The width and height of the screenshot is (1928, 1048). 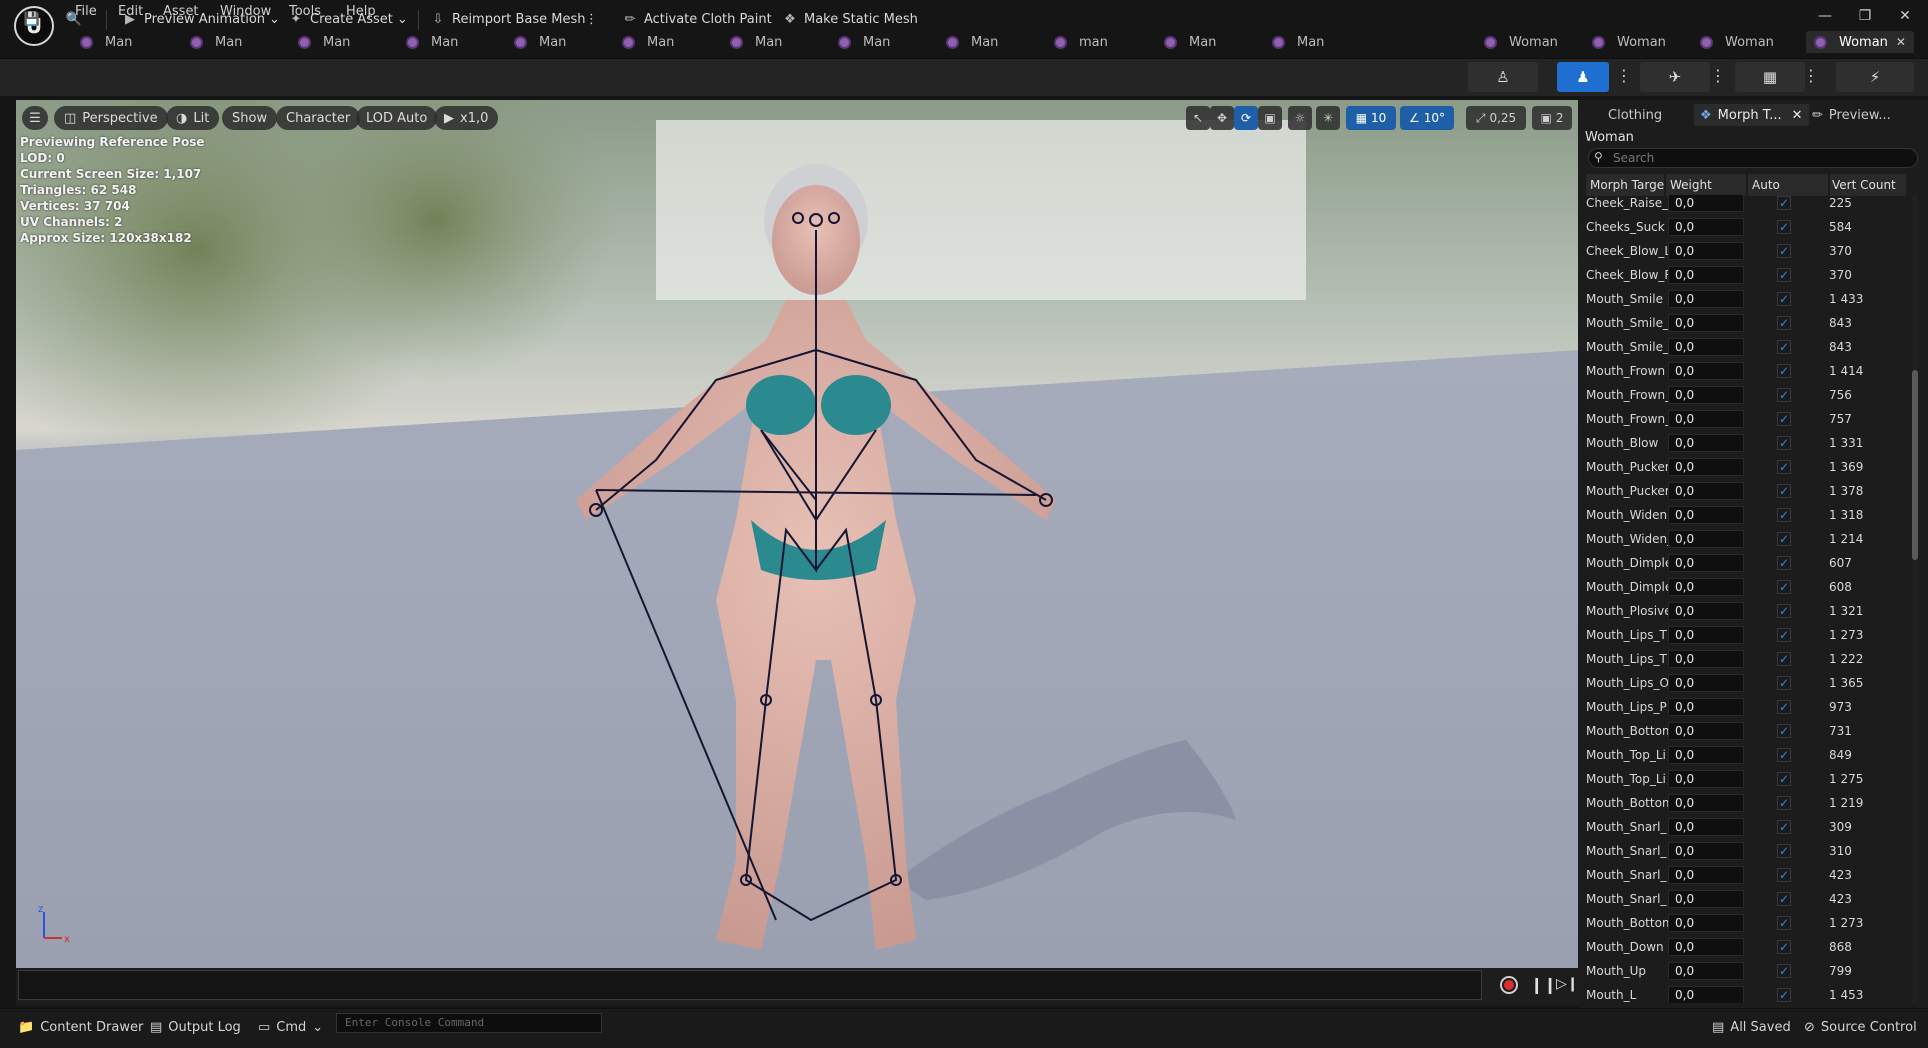 What do you see at coordinates (508, 19) in the screenshot?
I see `reimport-base-mesh-button: ⇩ Reimport Base Mesh` at bounding box center [508, 19].